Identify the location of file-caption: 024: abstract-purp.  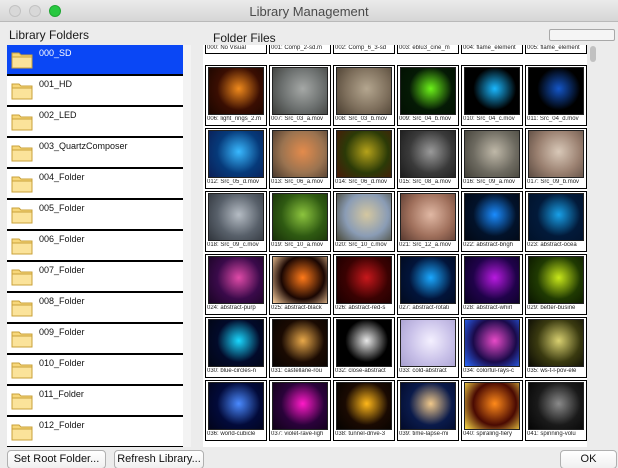
(236, 308).